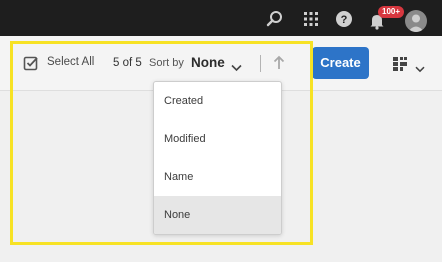  Describe the element at coordinates (416, 21) in the screenshot. I see `avatar` at that location.